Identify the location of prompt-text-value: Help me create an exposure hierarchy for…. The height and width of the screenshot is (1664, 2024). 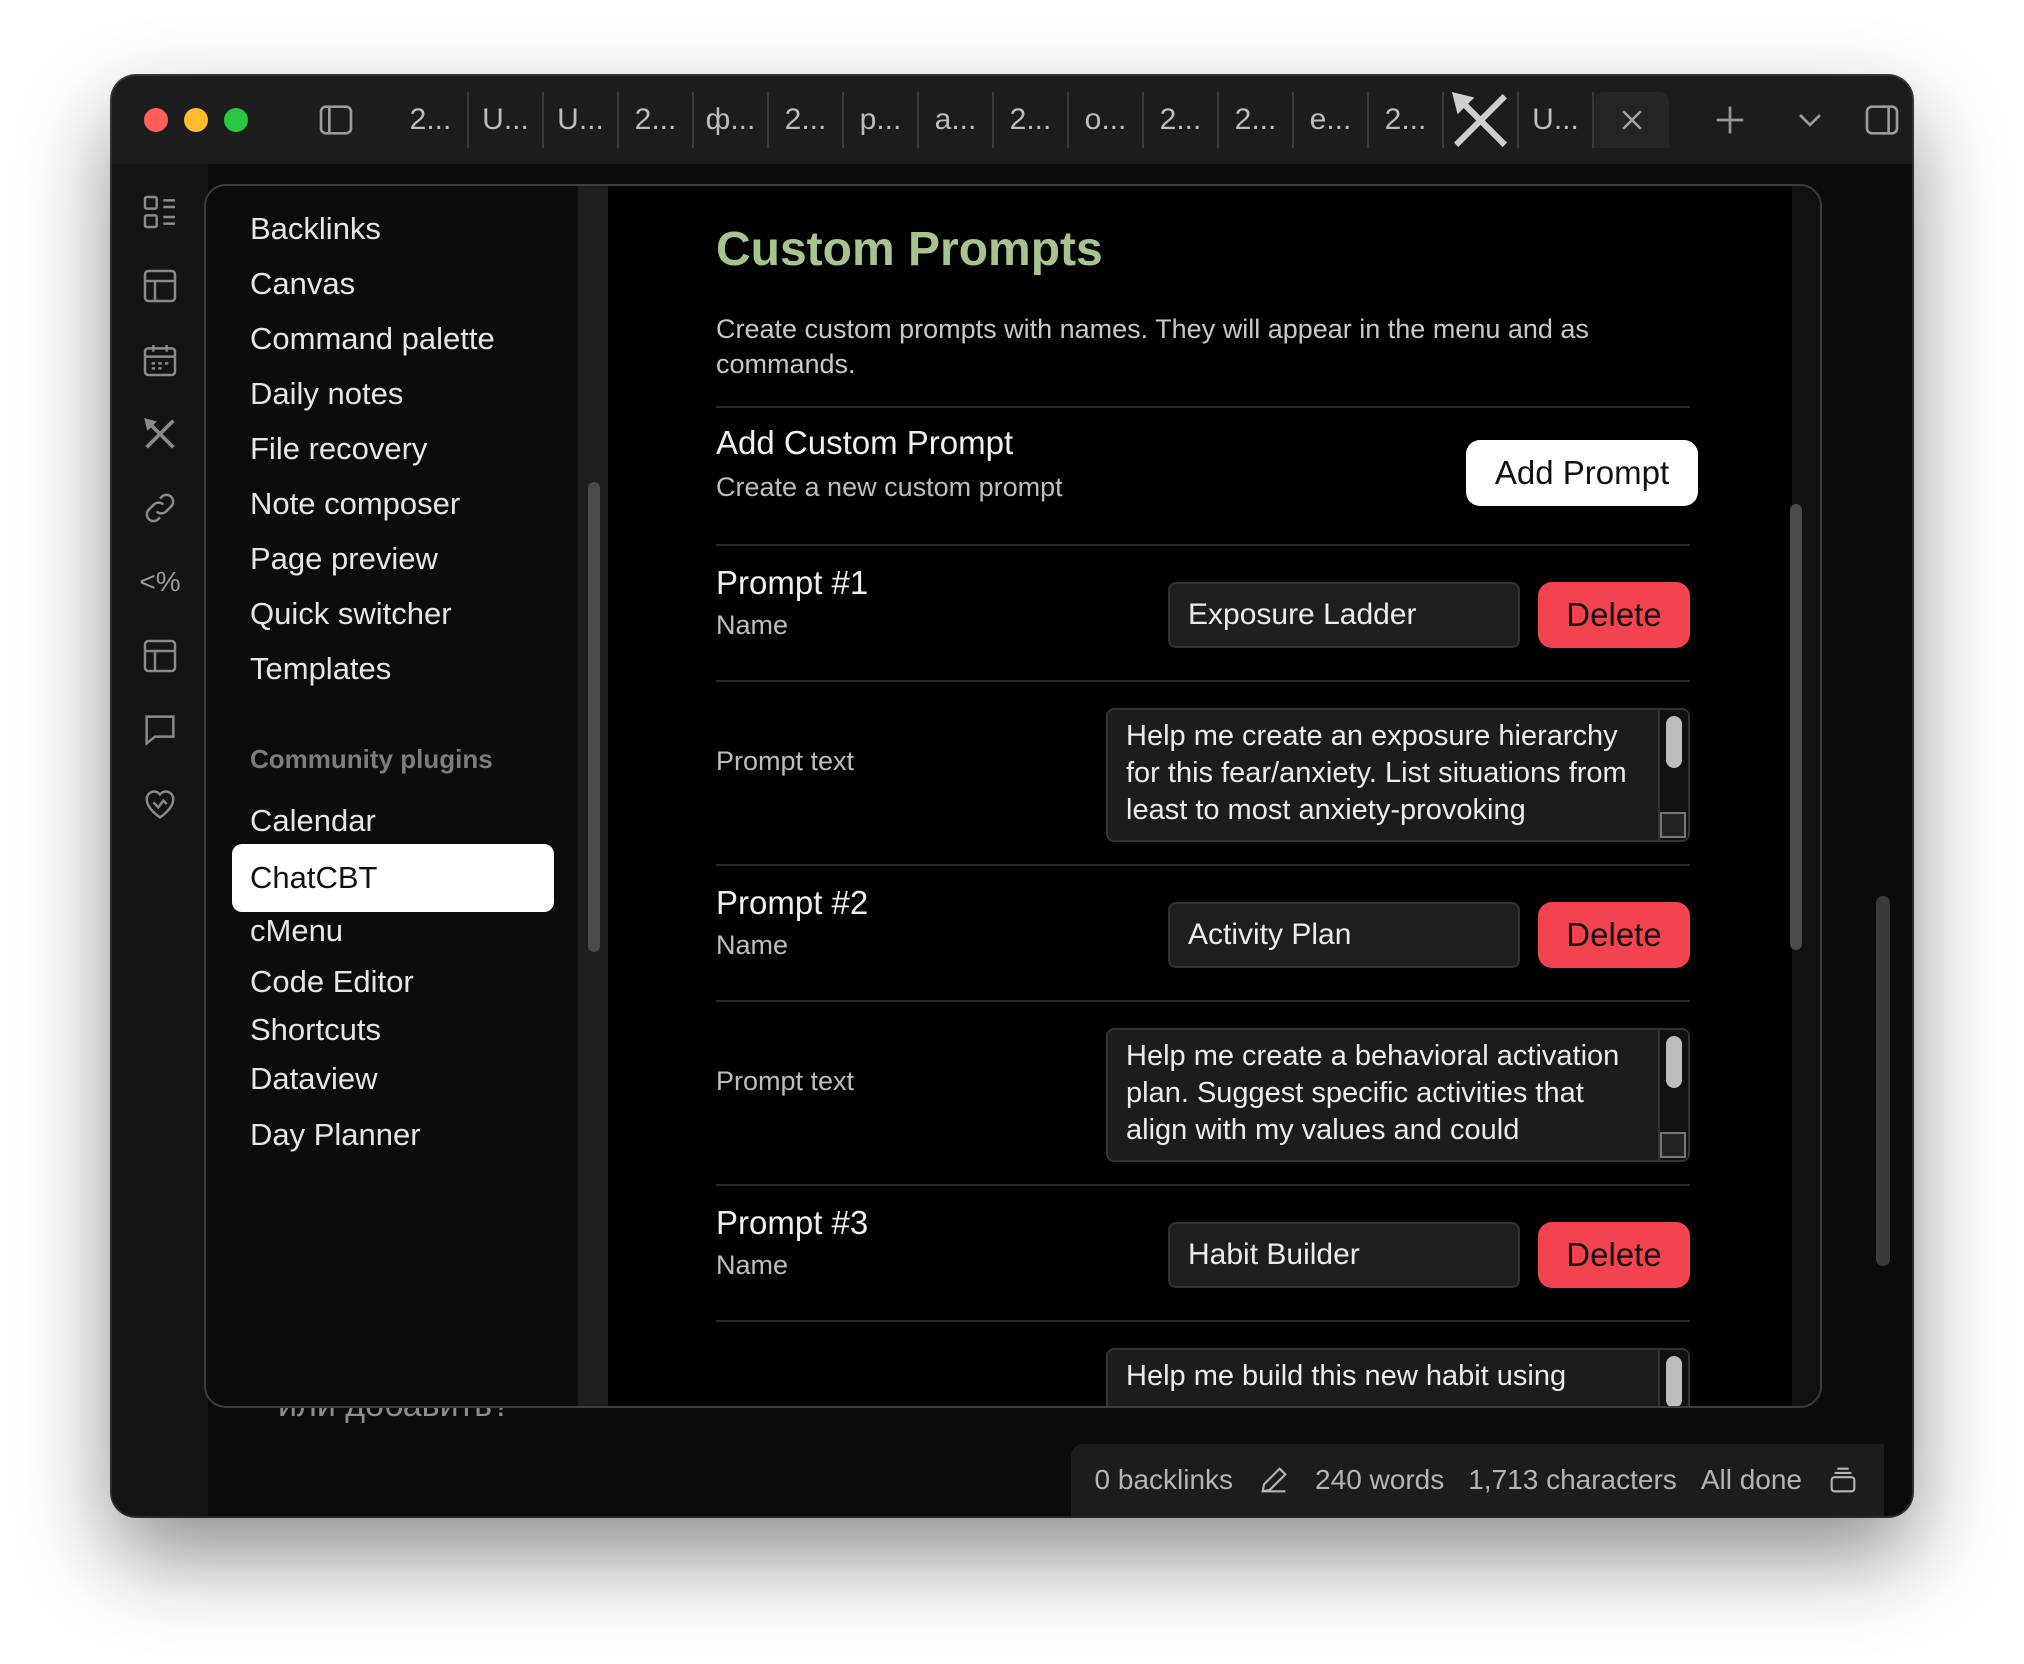
(1376, 773).